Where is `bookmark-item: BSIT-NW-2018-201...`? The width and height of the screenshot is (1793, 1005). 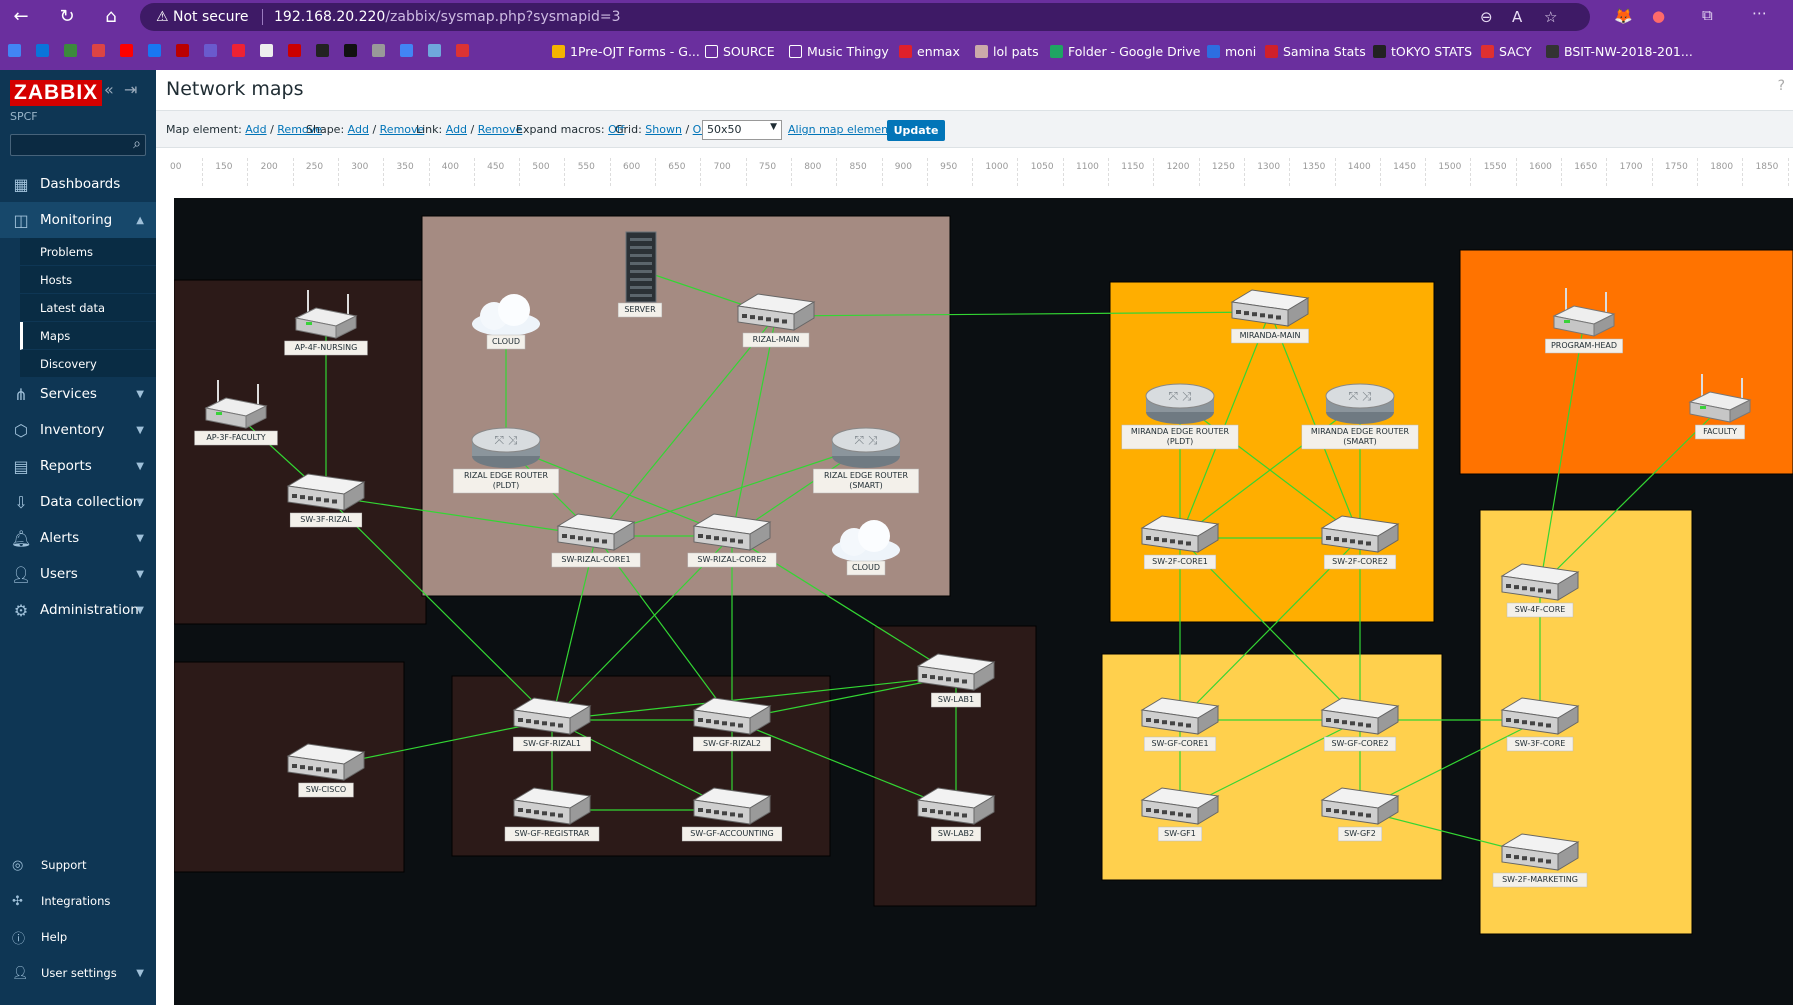 bookmark-item: BSIT-NW-2018-201... is located at coordinates (1619, 51).